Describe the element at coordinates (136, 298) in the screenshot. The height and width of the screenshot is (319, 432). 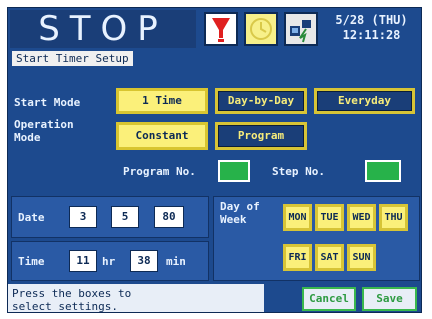
I see `footer-message: Press the boxes to select settings.` at that location.